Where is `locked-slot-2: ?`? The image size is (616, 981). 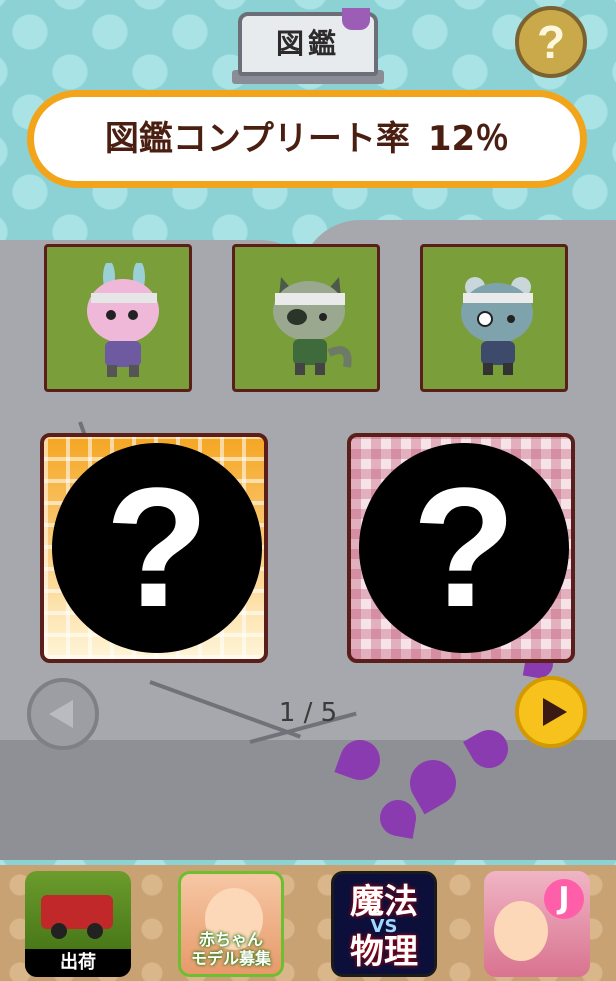 locked-slot-2: ? is located at coordinates (461, 548).